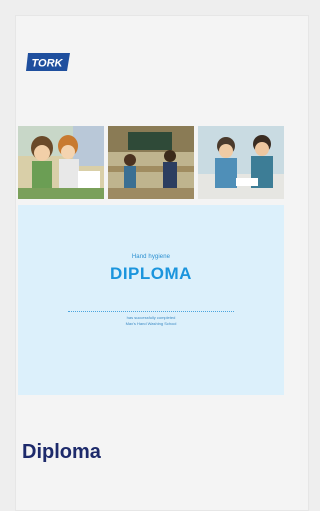 The image size is (320, 511). What do you see at coordinates (151, 323) in the screenshot?
I see `diploma-line-2: Max's Hand Washing School` at bounding box center [151, 323].